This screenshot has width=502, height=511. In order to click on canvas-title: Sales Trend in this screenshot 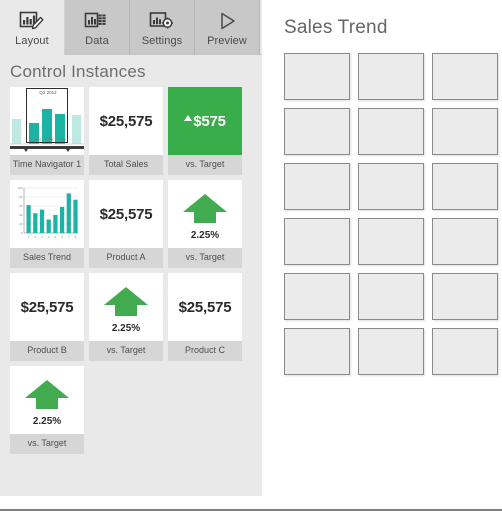, I will do `click(336, 27)`.